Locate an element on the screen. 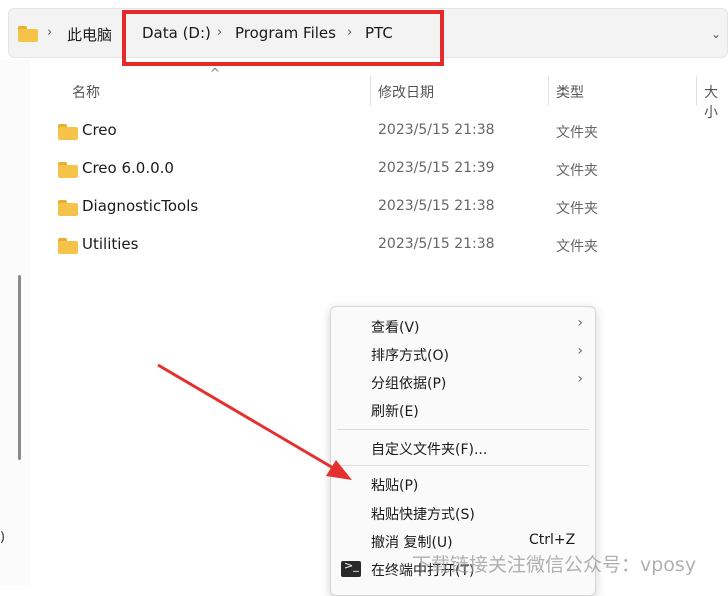 The width and height of the screenshot is (728, 596). menu-item-refresh: 刷新(E) is located at coordinates (463, 410).